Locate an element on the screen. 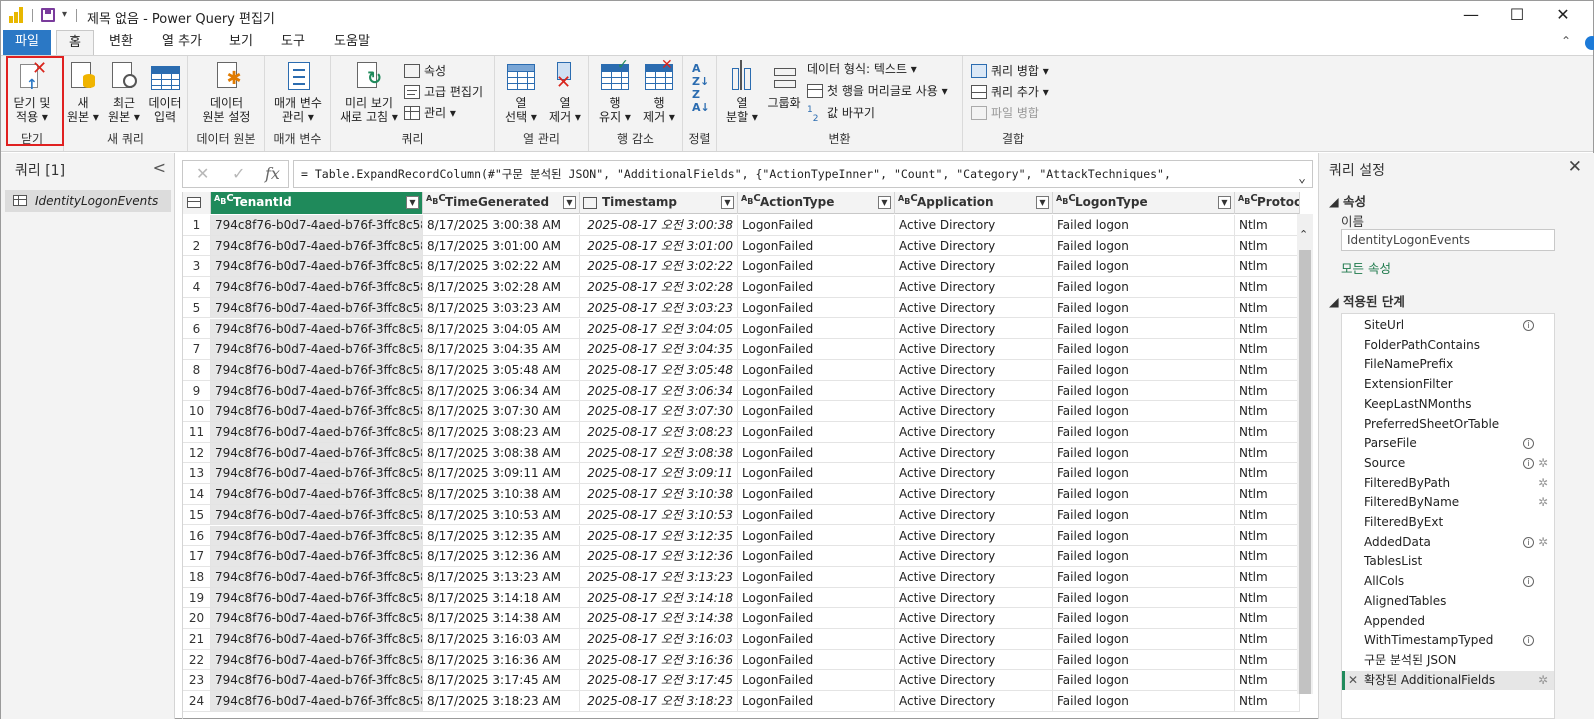 This screenshot has width=1594, height=719. table-cell-time-generated: 8/17/2025 3:14:38 AM is located at coordinates (501, 618).